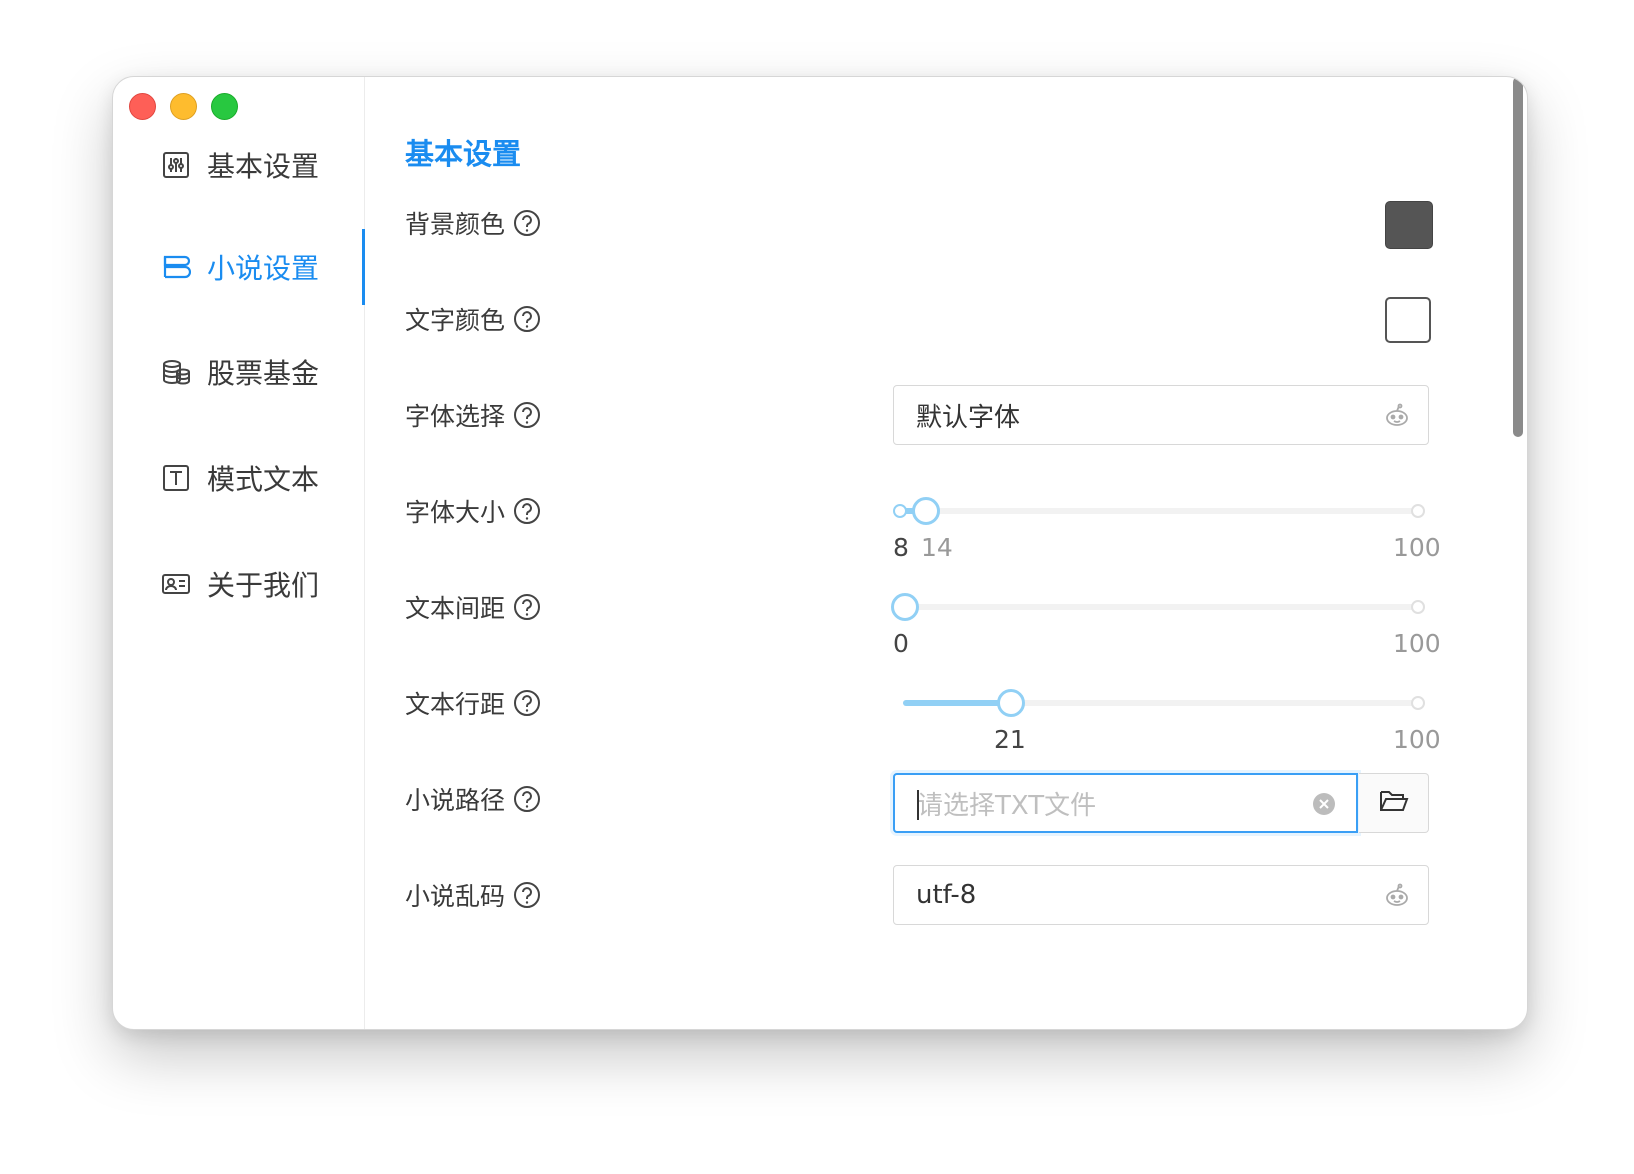  I want to click on line-height-value: 21, so click(1010, 739).